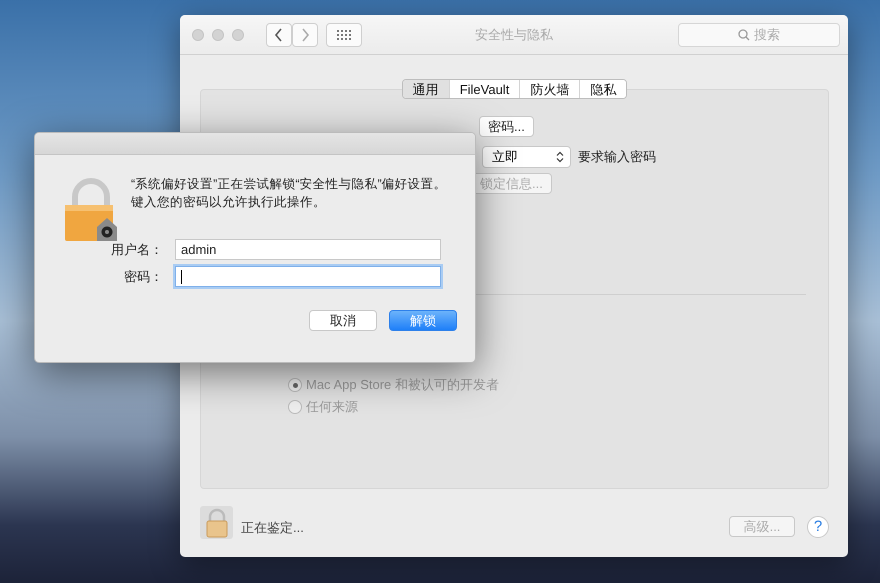 The image size is (880, 583). Describe the element at coordinates (305, 35) in the screenshot. I see `chevron-right-icon` at that location.